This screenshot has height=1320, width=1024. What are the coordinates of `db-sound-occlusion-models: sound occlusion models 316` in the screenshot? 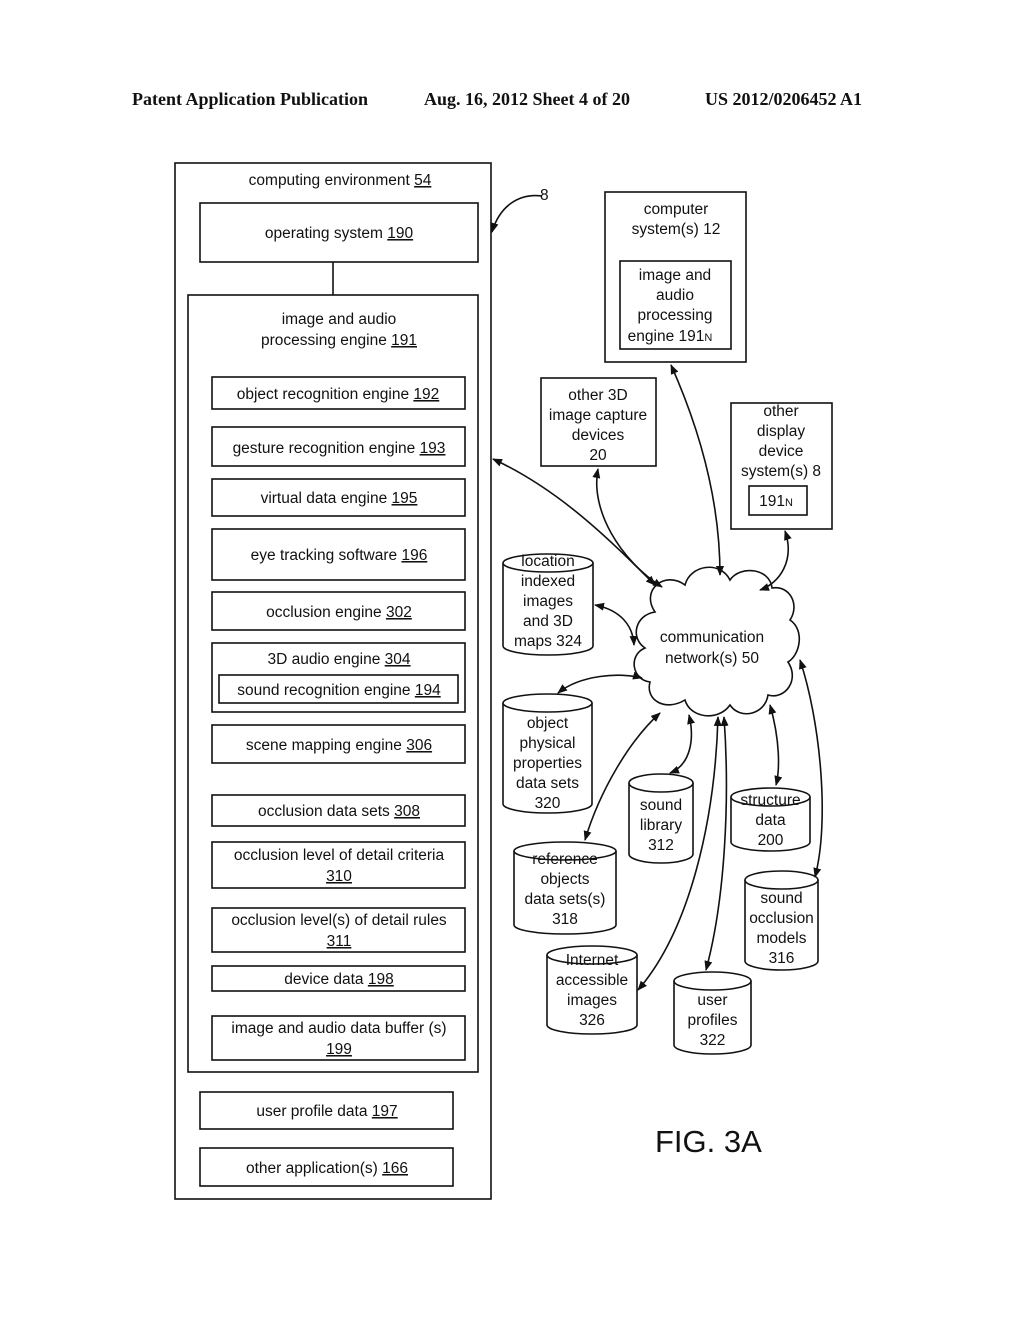 It's located at (781, 920).